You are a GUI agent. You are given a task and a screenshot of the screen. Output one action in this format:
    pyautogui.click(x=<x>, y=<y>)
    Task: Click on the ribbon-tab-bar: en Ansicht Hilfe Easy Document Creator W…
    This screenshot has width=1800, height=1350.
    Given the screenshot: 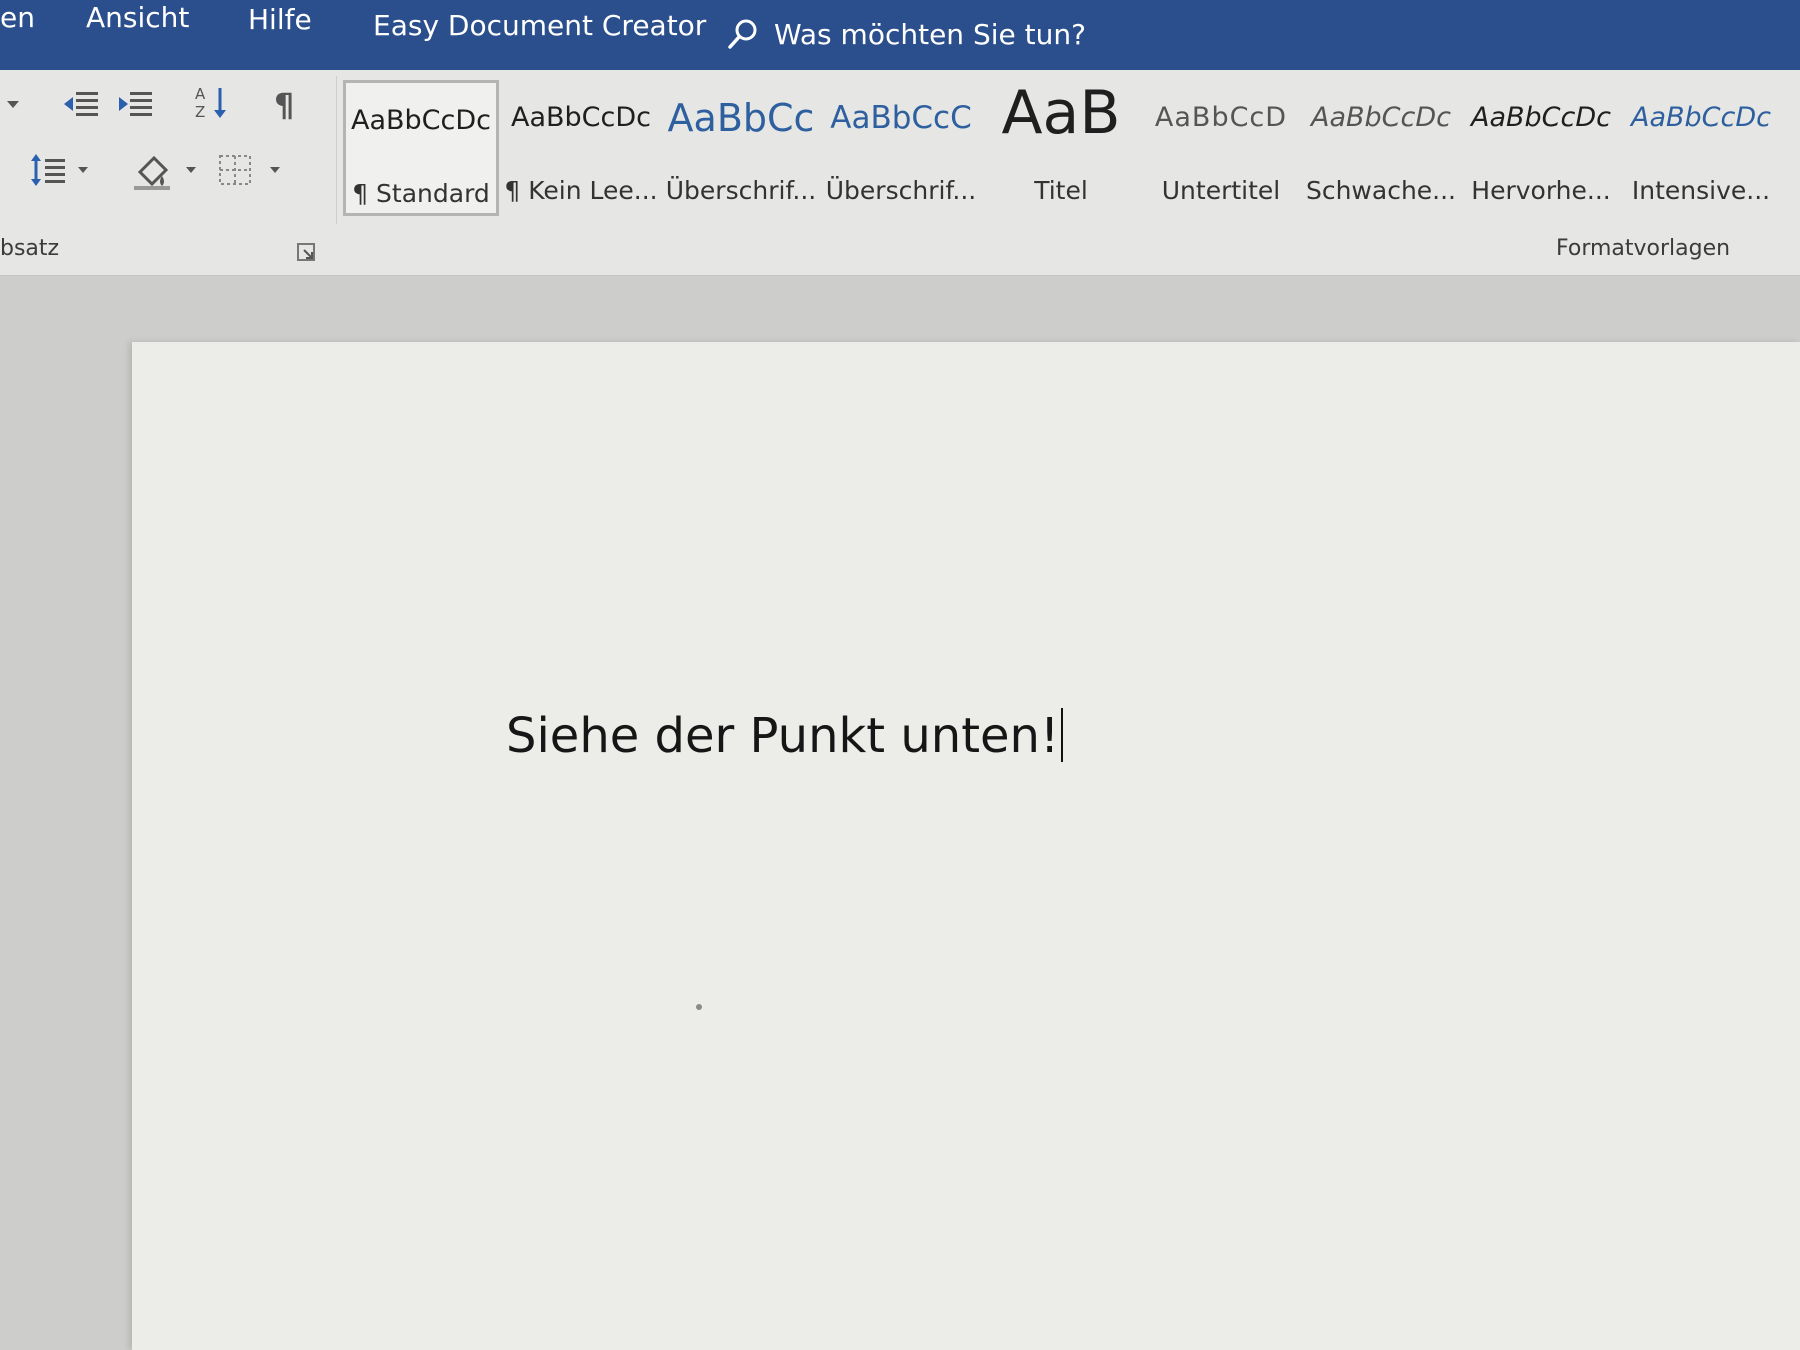 What is the action you would take?
    pyautogui.click(x=900, y=35)
    